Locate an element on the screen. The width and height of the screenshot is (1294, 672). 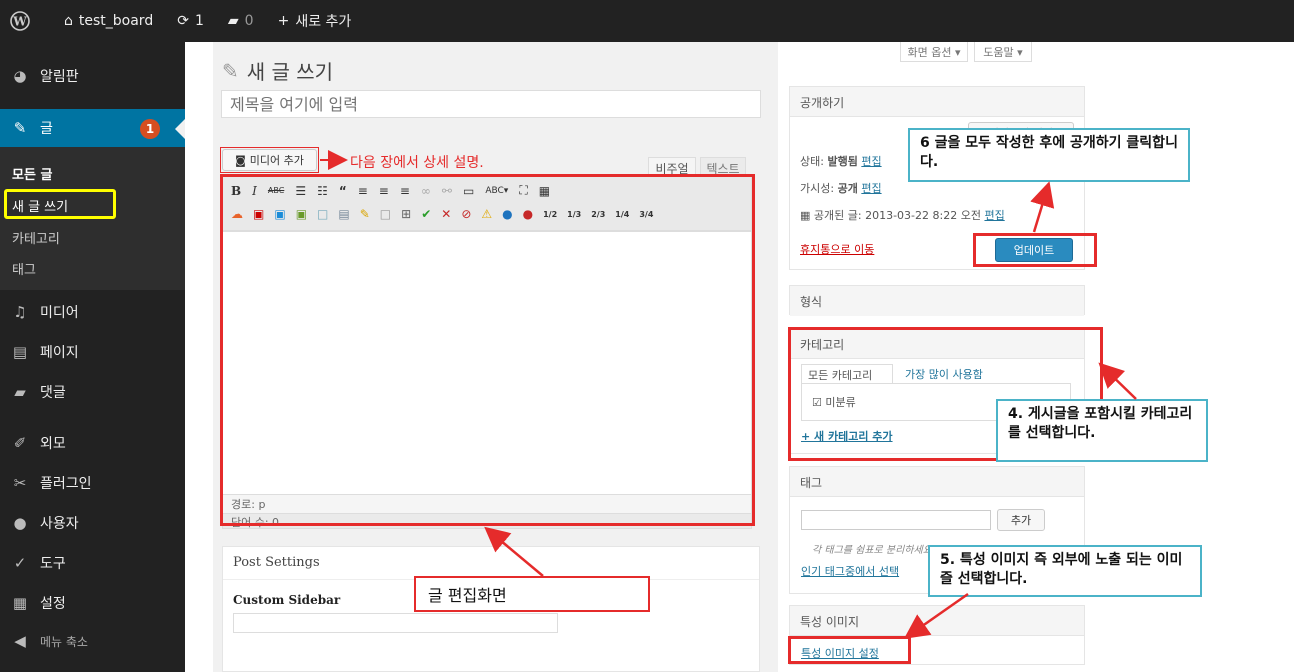
featured-image-title: 특성 이미지 is located at coordinates (937, 621).